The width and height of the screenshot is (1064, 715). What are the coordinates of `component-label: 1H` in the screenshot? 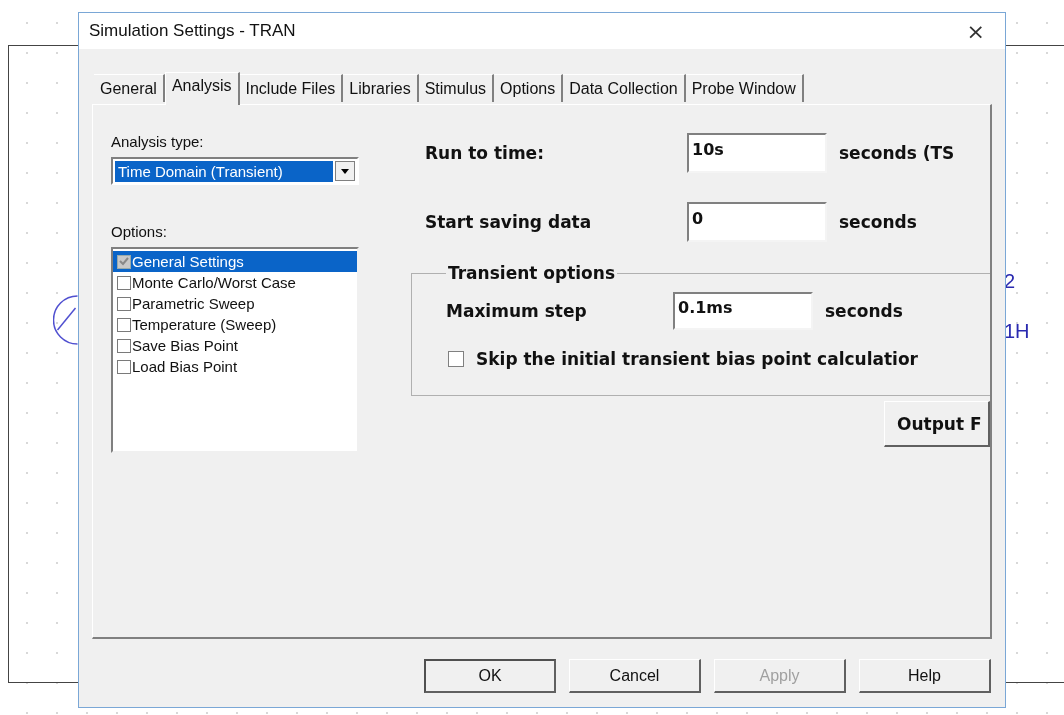 It's located at (1017, 331).